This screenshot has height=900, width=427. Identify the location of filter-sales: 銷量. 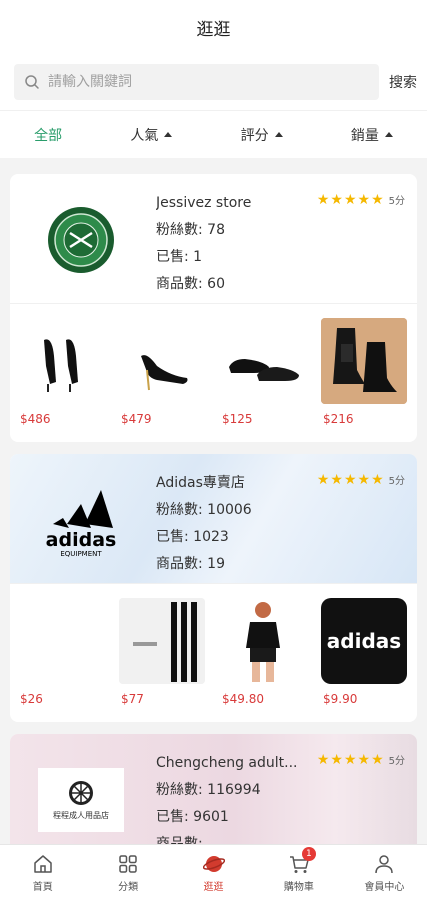
(372, 135).